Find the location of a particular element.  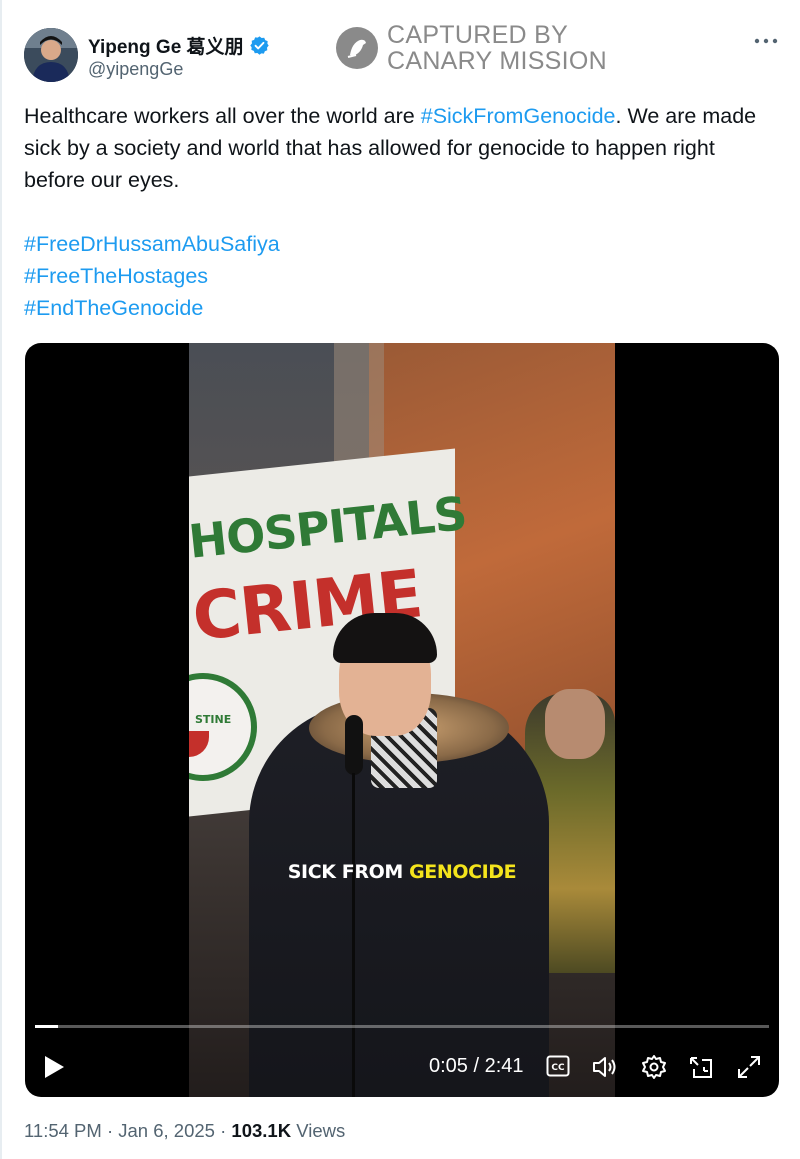

tweet-metadata: 11:54 PM · Jan 6, 2025 · 103.1K Views is located at coordinates (184, 1131).